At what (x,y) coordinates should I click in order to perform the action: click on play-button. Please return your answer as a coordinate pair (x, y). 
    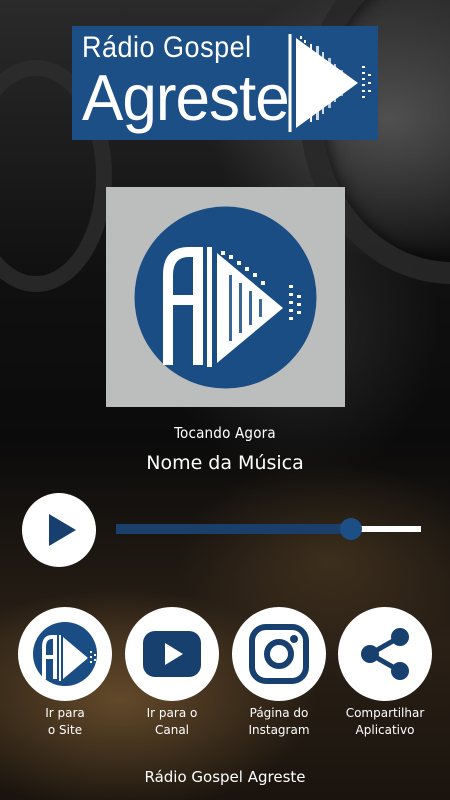
    Looking at the image, I should click on (59, 530).